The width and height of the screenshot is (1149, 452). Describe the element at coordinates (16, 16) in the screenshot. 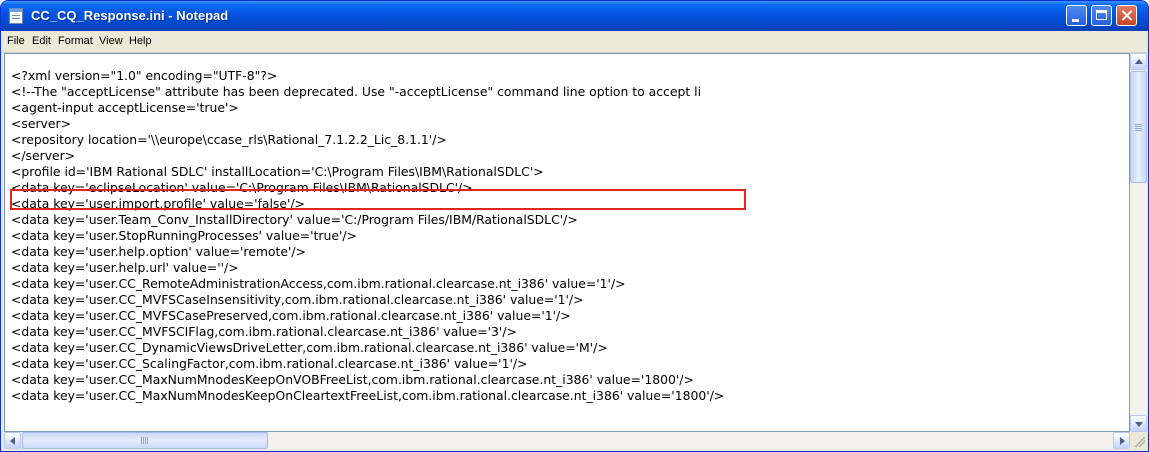

I see `notepad-icon` at that location.